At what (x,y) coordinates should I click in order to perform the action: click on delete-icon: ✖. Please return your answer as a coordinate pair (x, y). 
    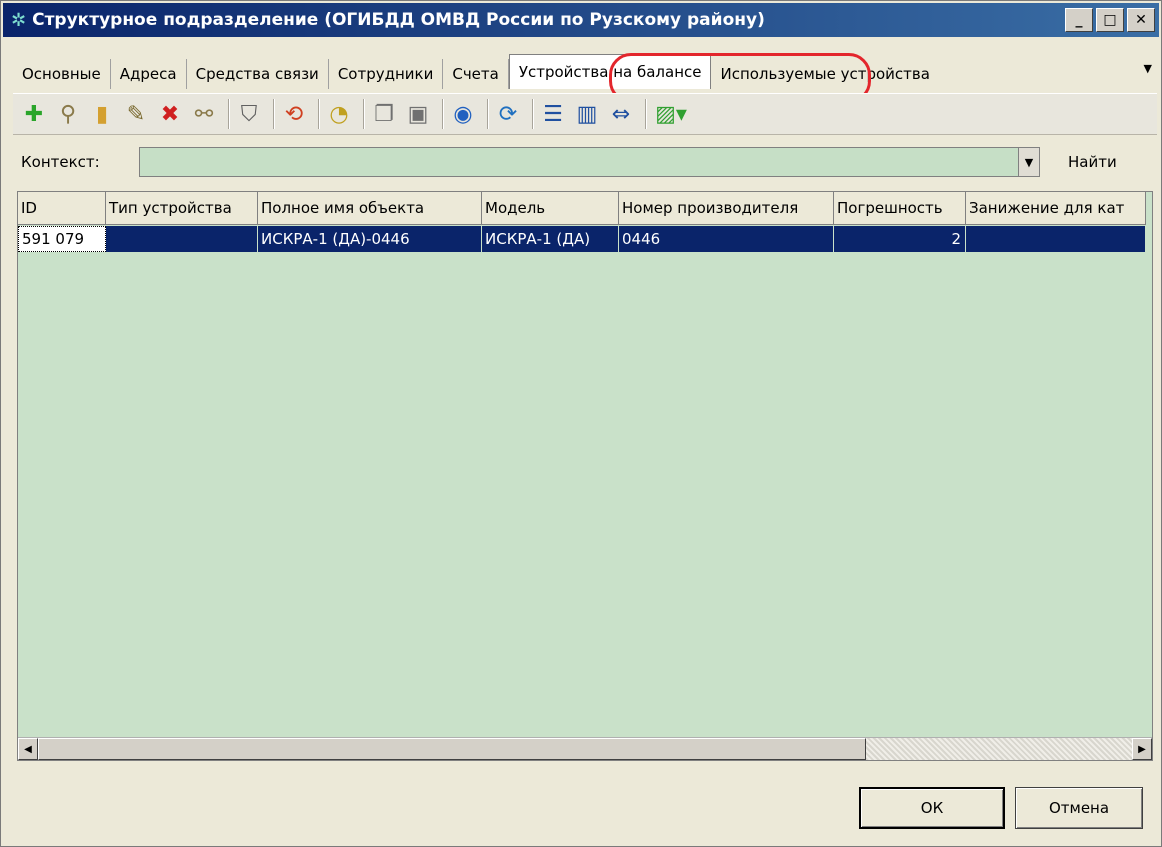
    Looking at the image, I should click on (170, 114).